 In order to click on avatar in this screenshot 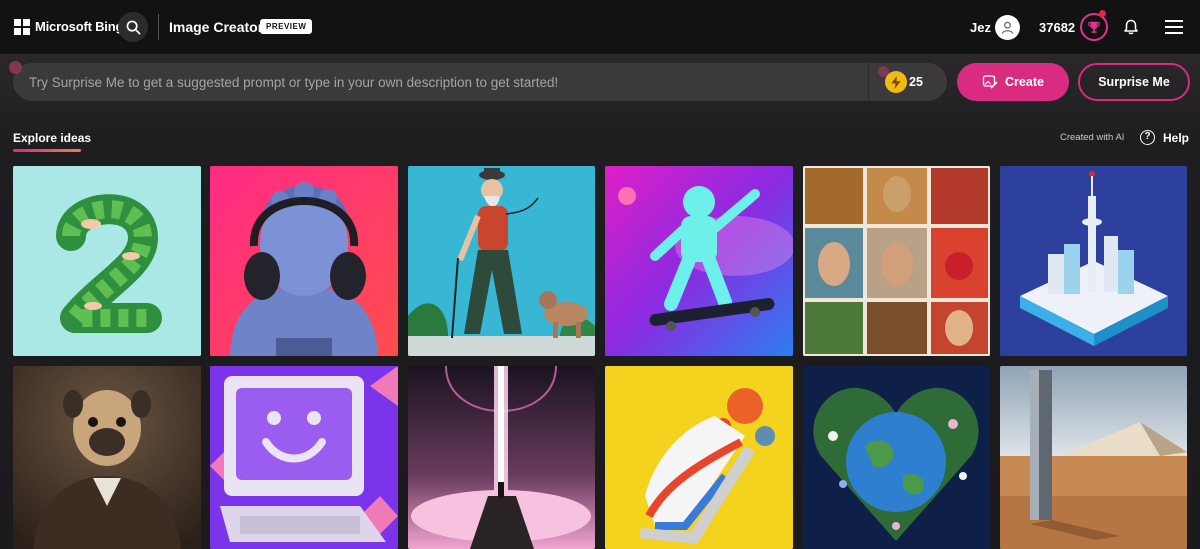, I will do `click(1007, 27)`.